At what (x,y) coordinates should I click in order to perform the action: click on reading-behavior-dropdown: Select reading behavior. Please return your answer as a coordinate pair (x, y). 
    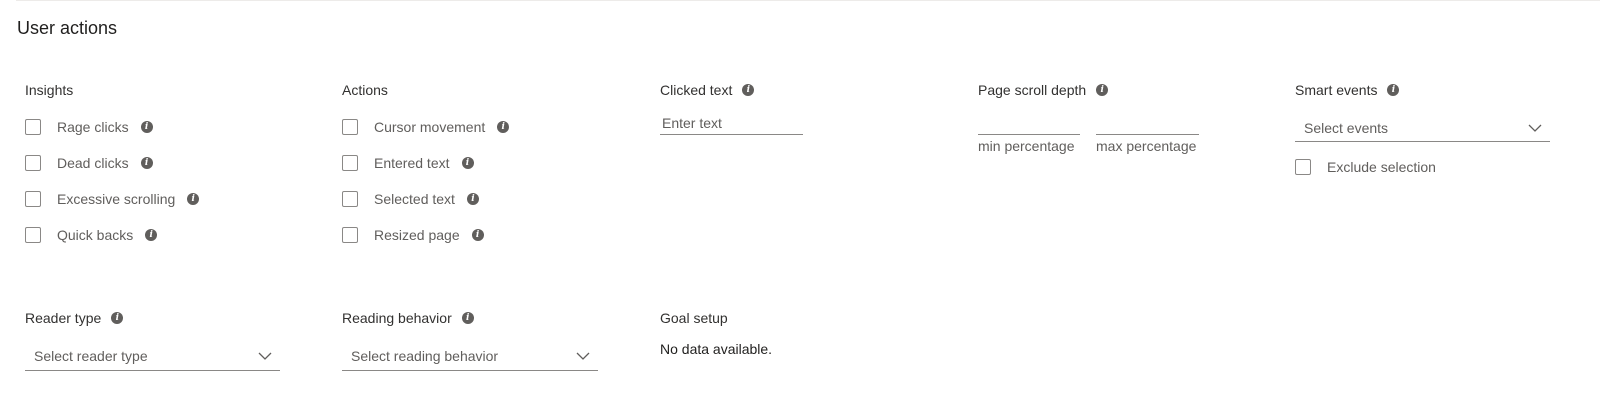
    Looking at the image, I should click on (470, 356).